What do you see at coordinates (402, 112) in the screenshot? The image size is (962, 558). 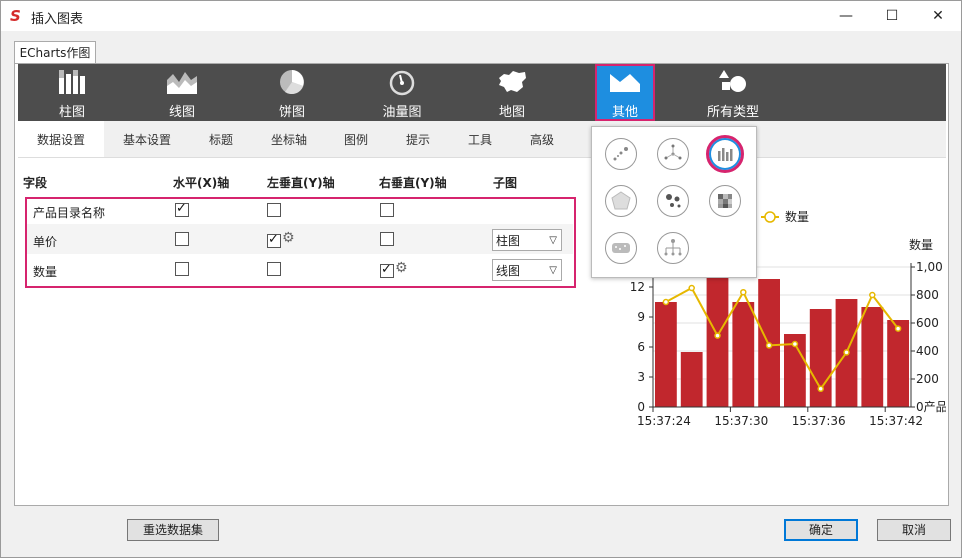 I see `type-label: 油量图` at bounding box center [402, 112].